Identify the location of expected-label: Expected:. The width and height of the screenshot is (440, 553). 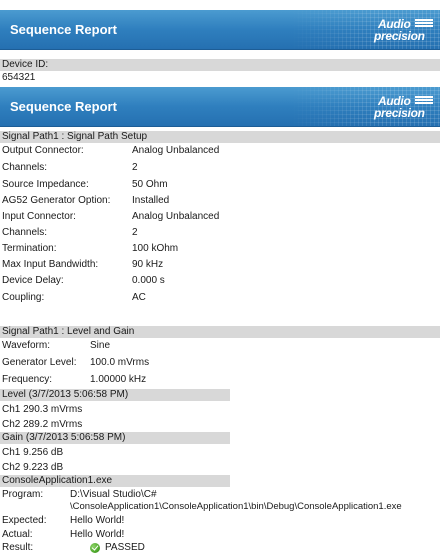
(24, 520).